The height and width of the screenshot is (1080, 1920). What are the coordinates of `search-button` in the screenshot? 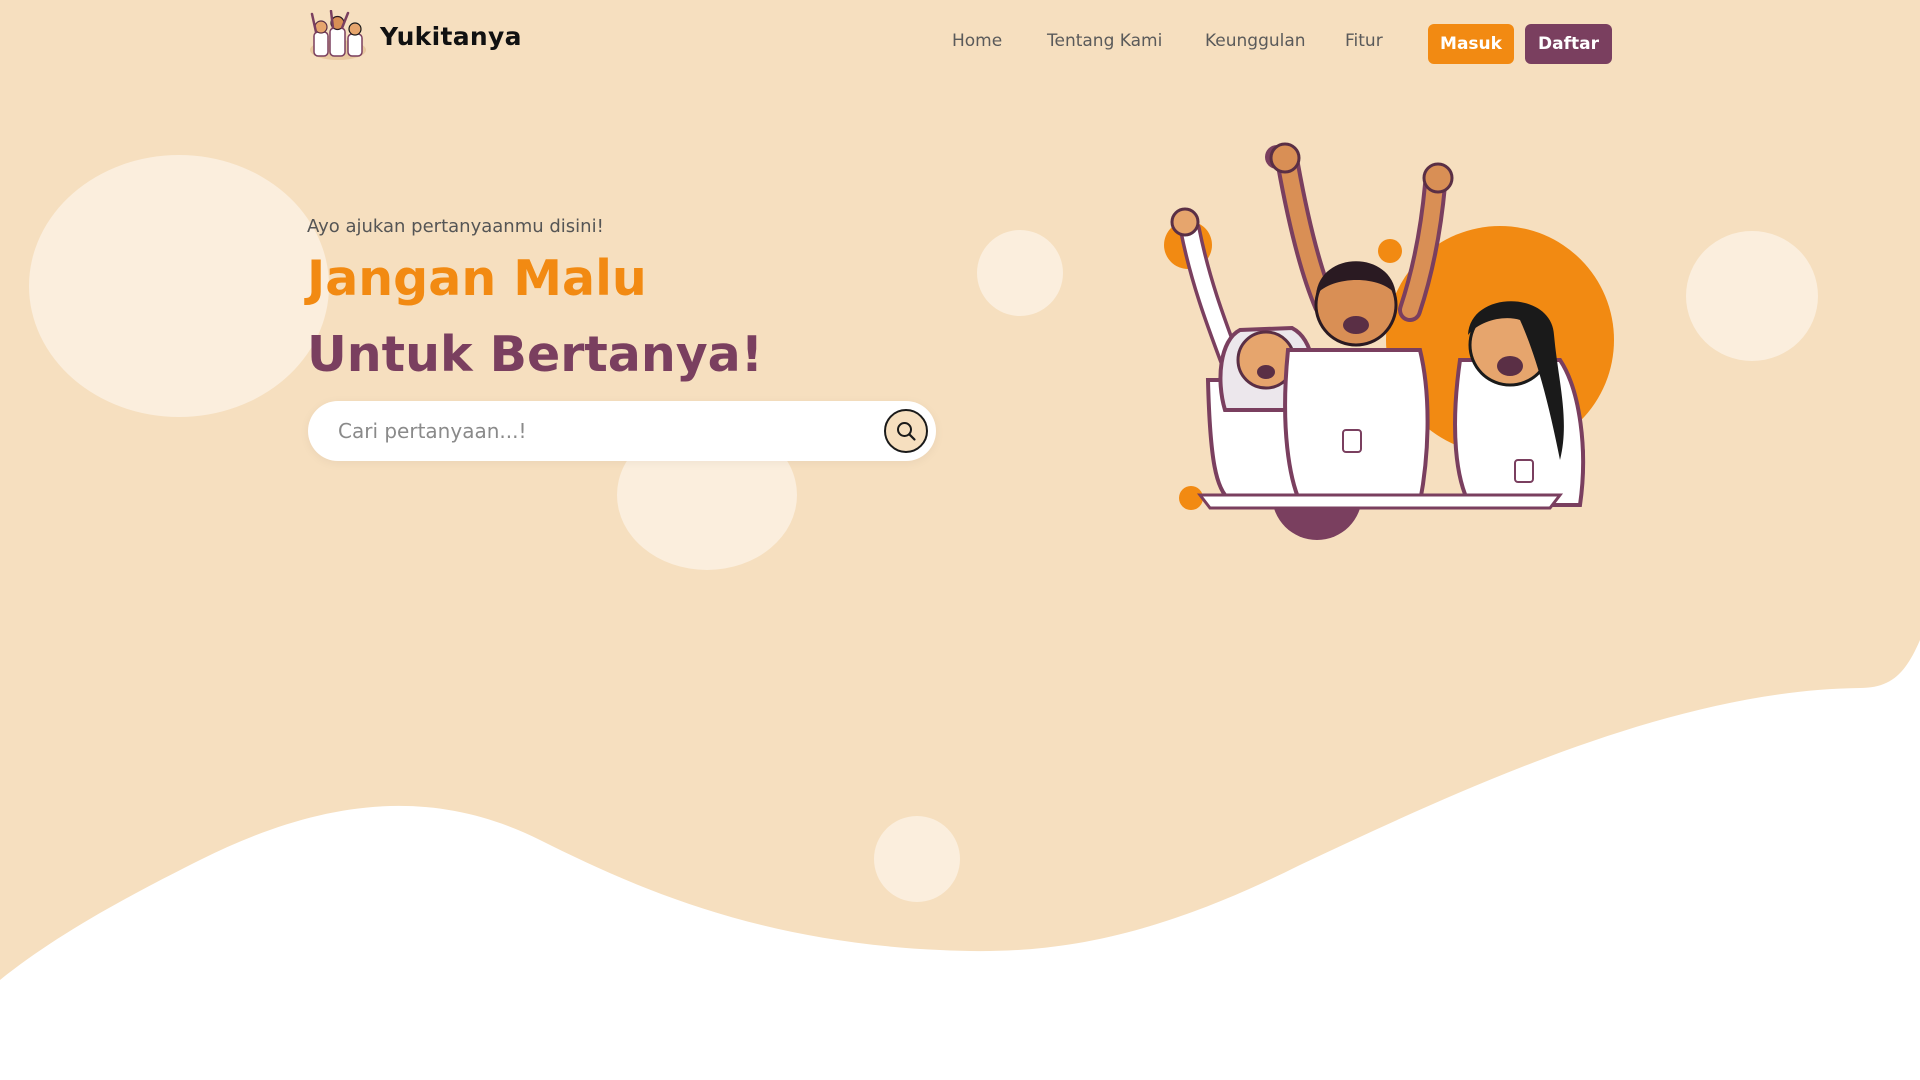 It's located at (906, 431).